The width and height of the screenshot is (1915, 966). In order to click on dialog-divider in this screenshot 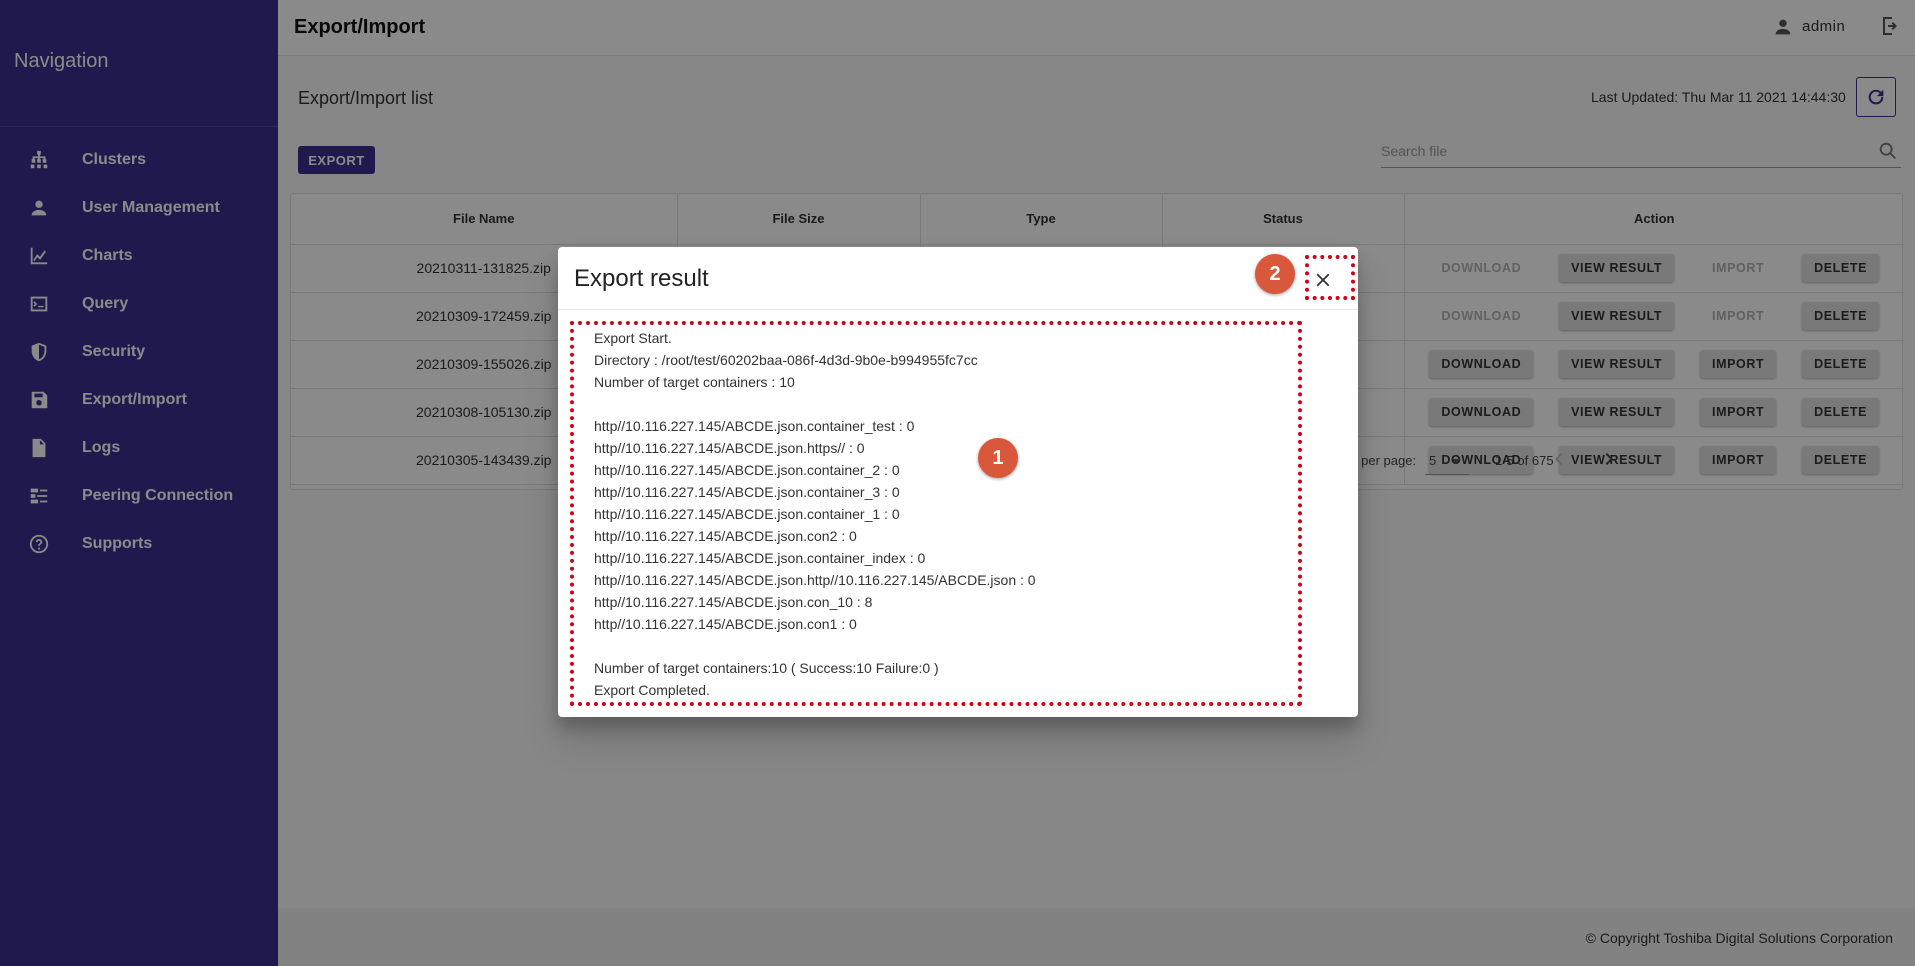, I will do `click(958, 309)`.